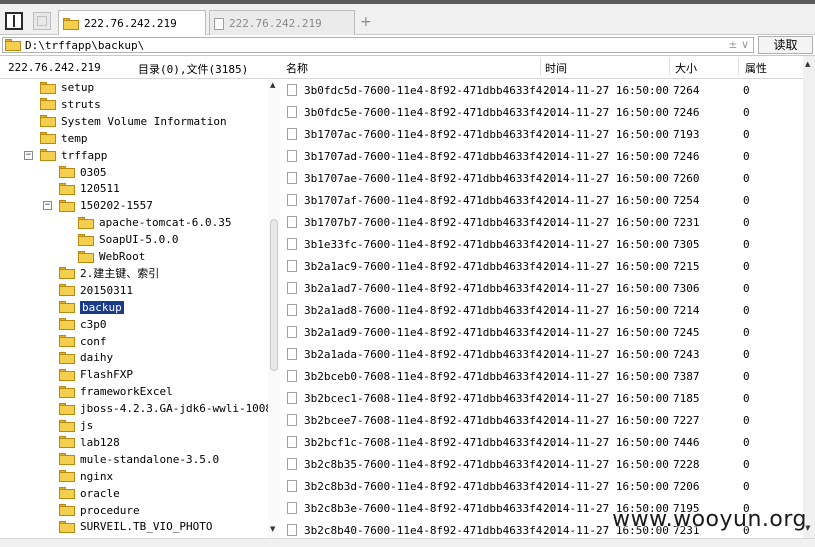  I want to click on tree-item: FlashFXP, so click(96, 374).